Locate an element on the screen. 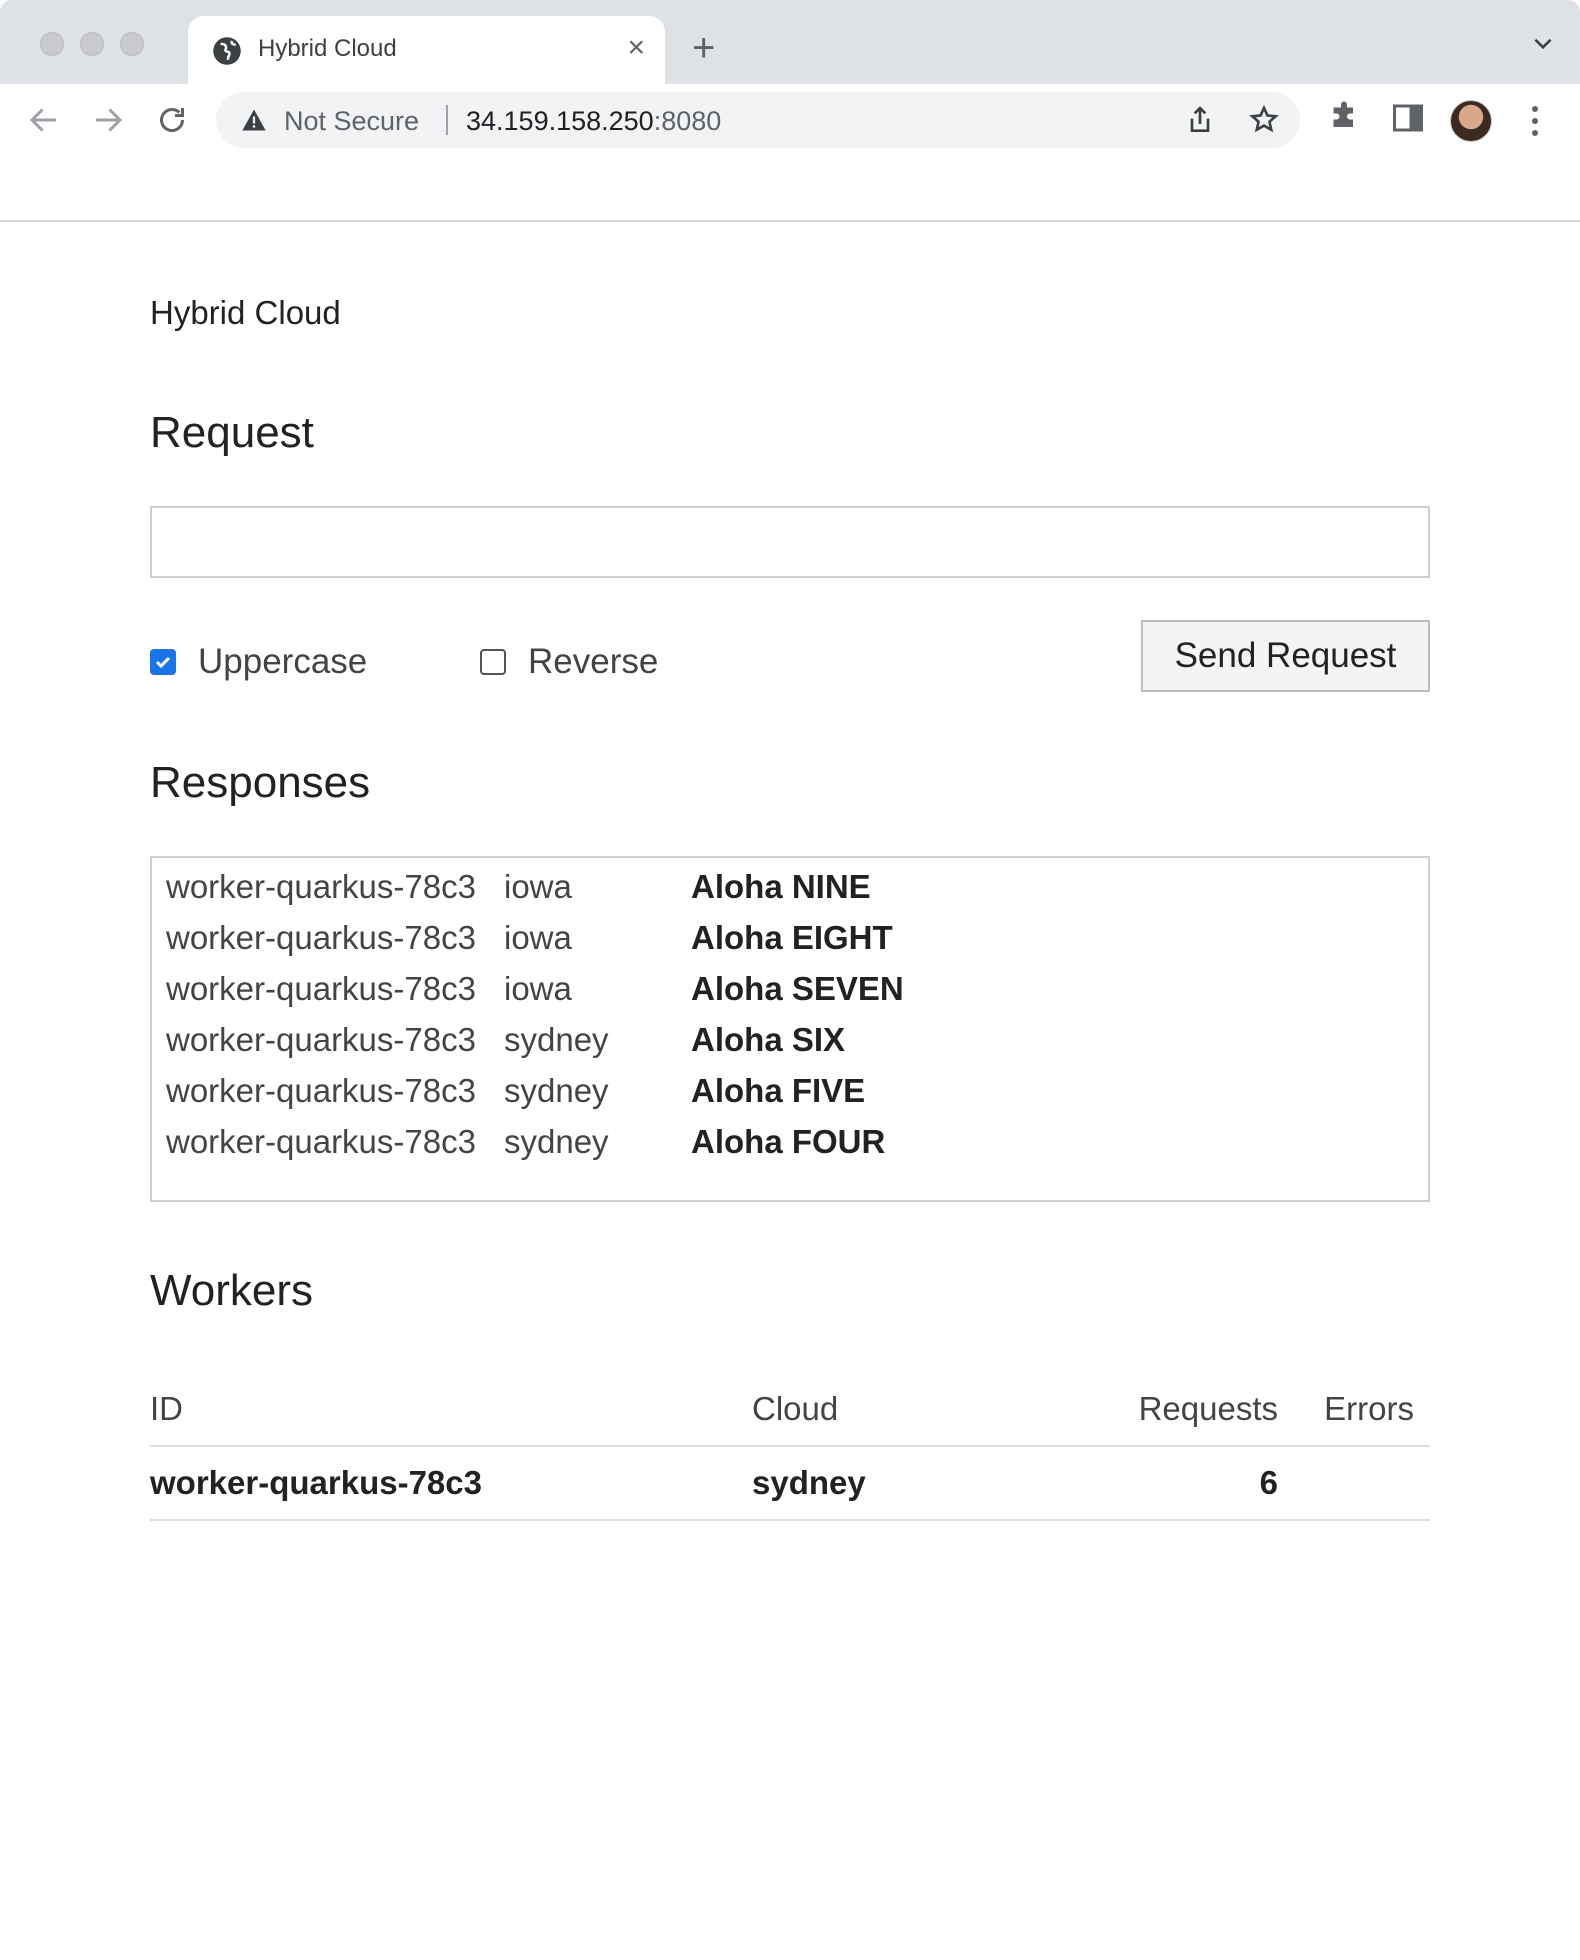  workers-header-row: ID Cloud Requests Errors is located at coordinates (790, 1409).